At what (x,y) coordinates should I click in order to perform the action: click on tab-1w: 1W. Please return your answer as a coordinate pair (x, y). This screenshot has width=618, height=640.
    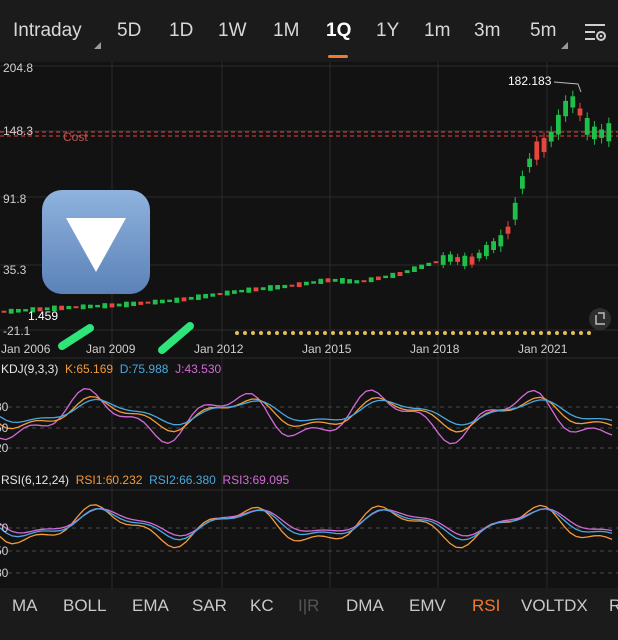
    Looking at the image, I should click on (232, 31).